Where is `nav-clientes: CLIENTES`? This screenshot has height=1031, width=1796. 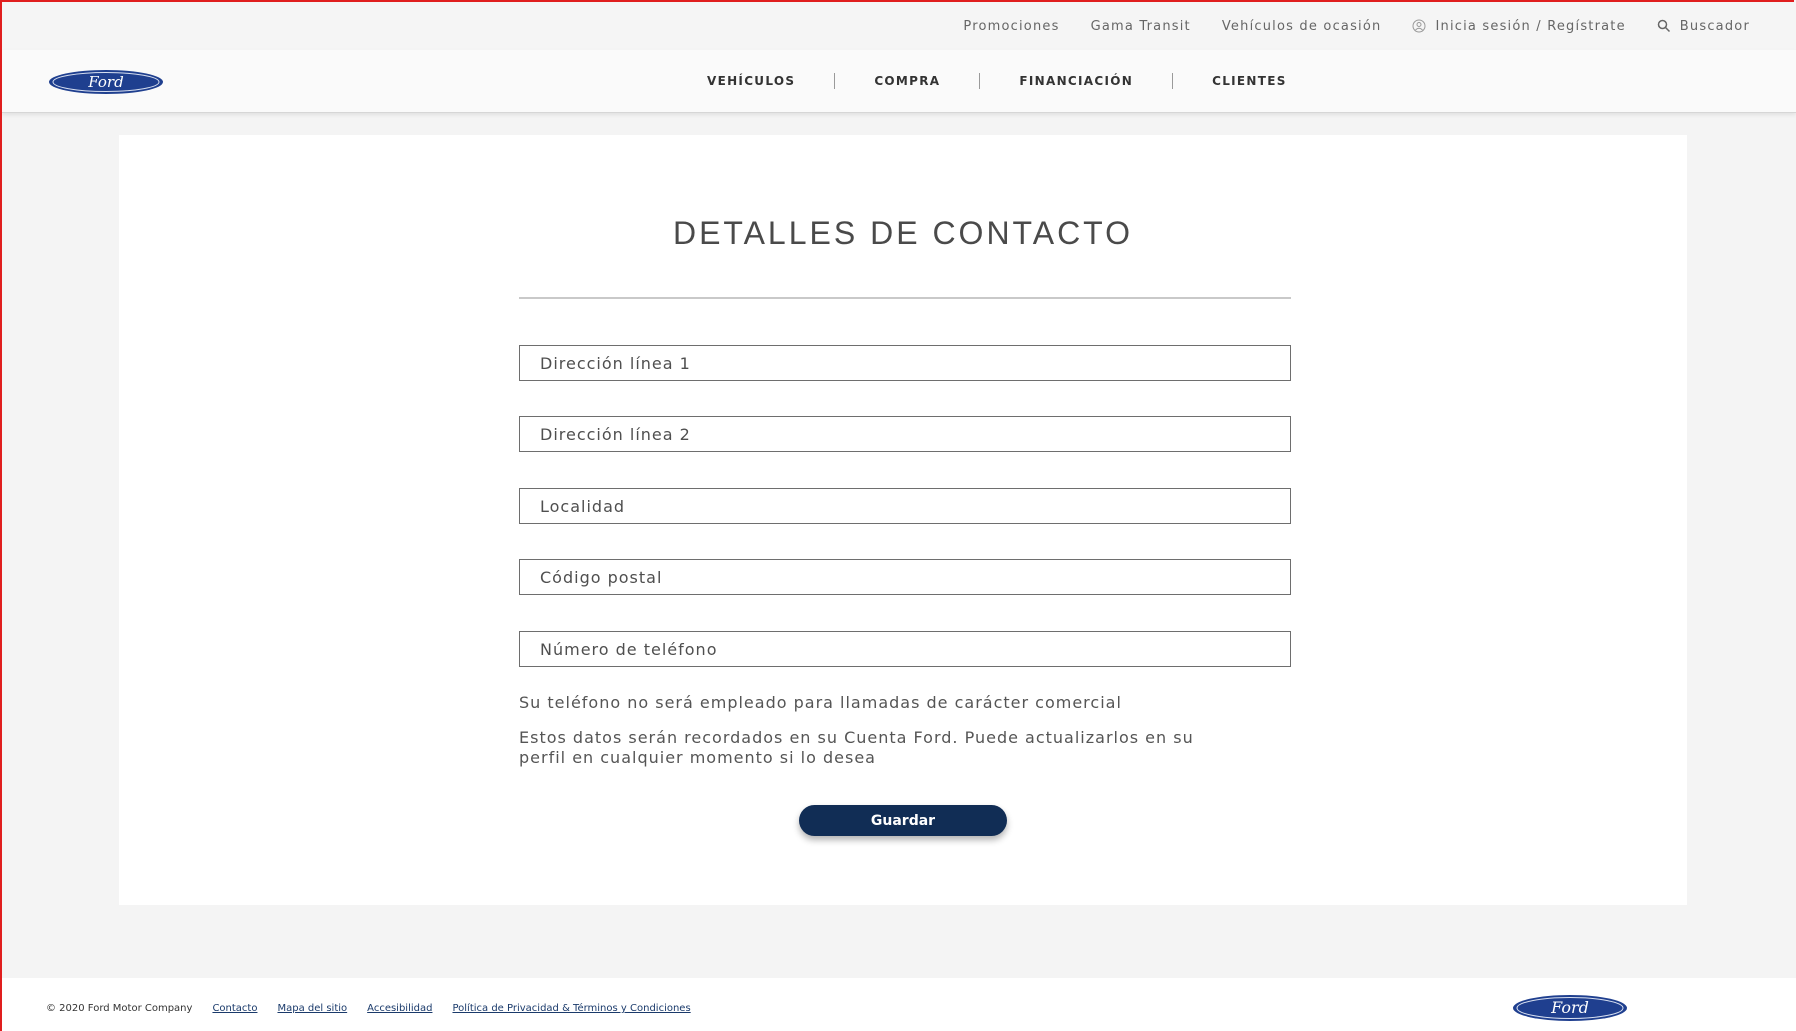 nav-clientes: CLIENTES is located at coordinates (1249, 81).